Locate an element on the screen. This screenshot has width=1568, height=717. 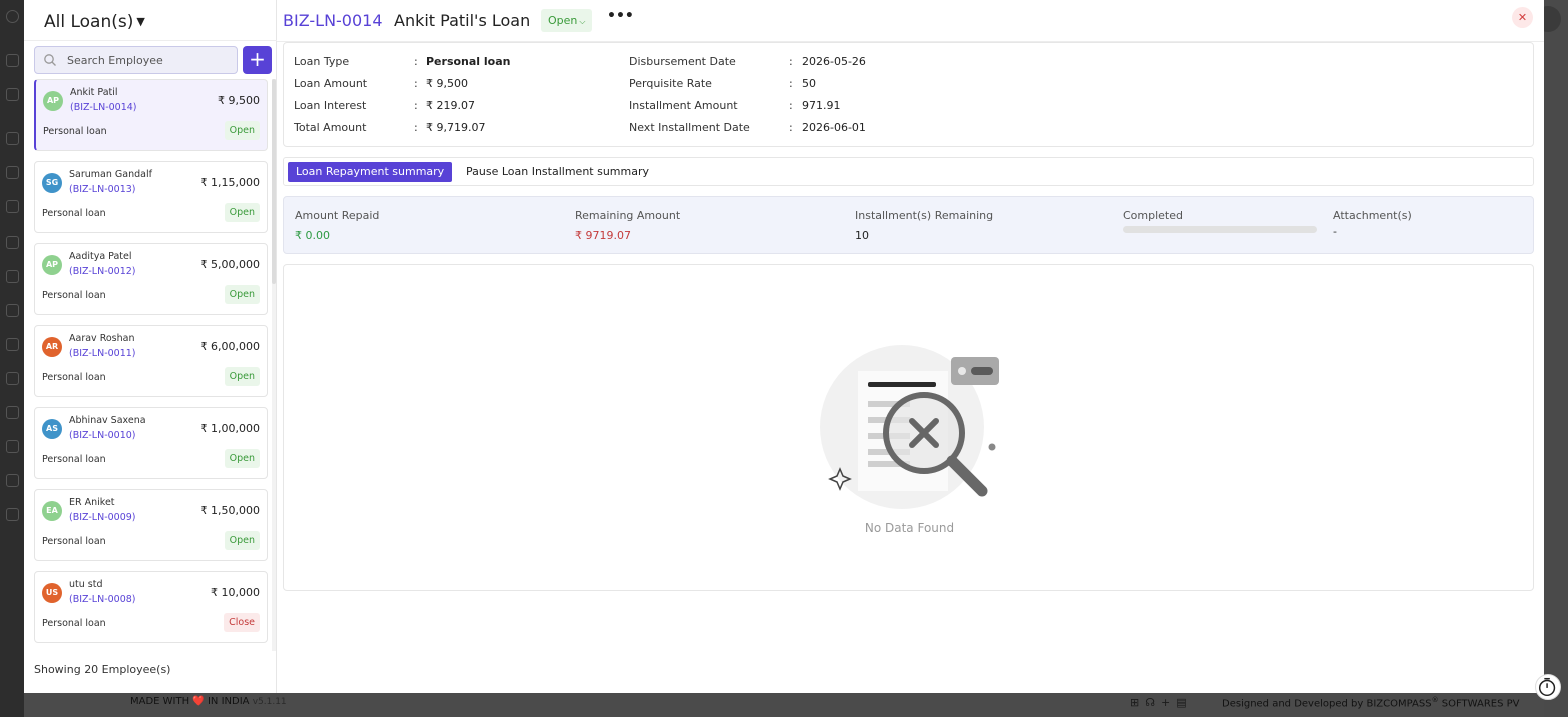
close-modal-button: ✕ is located at coordinates (1522, 17).